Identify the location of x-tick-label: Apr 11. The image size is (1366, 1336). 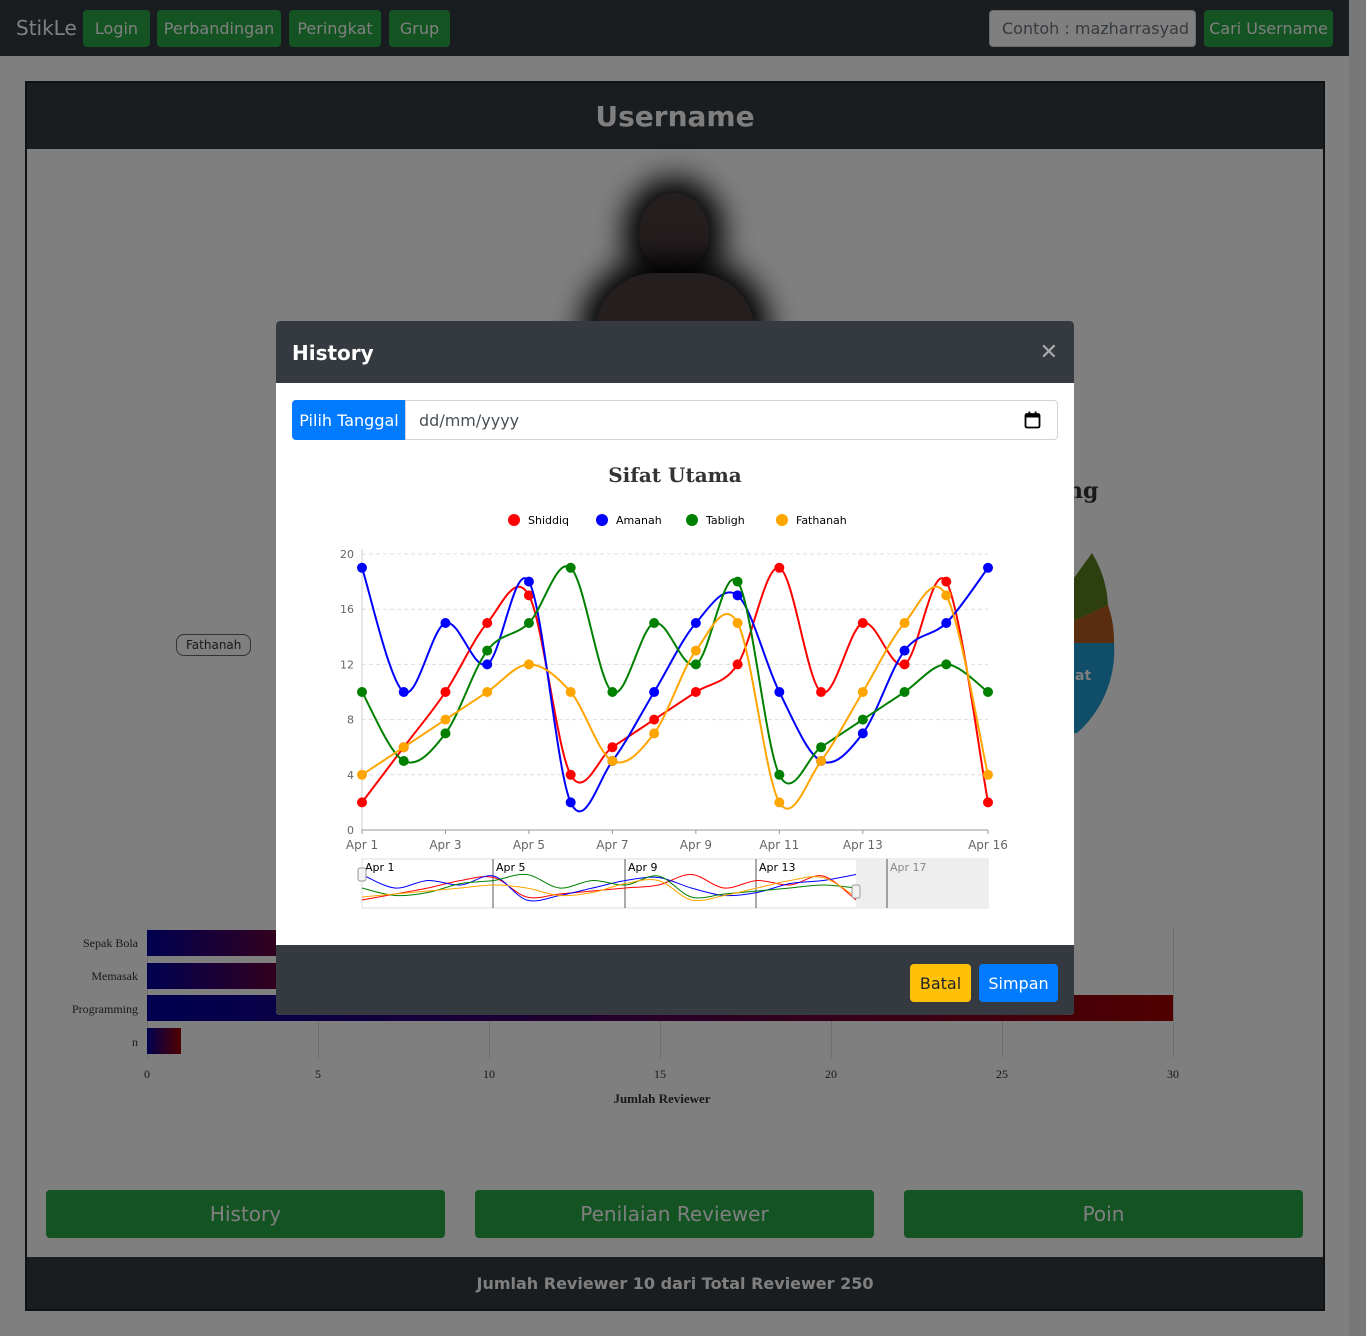
(779, 845).